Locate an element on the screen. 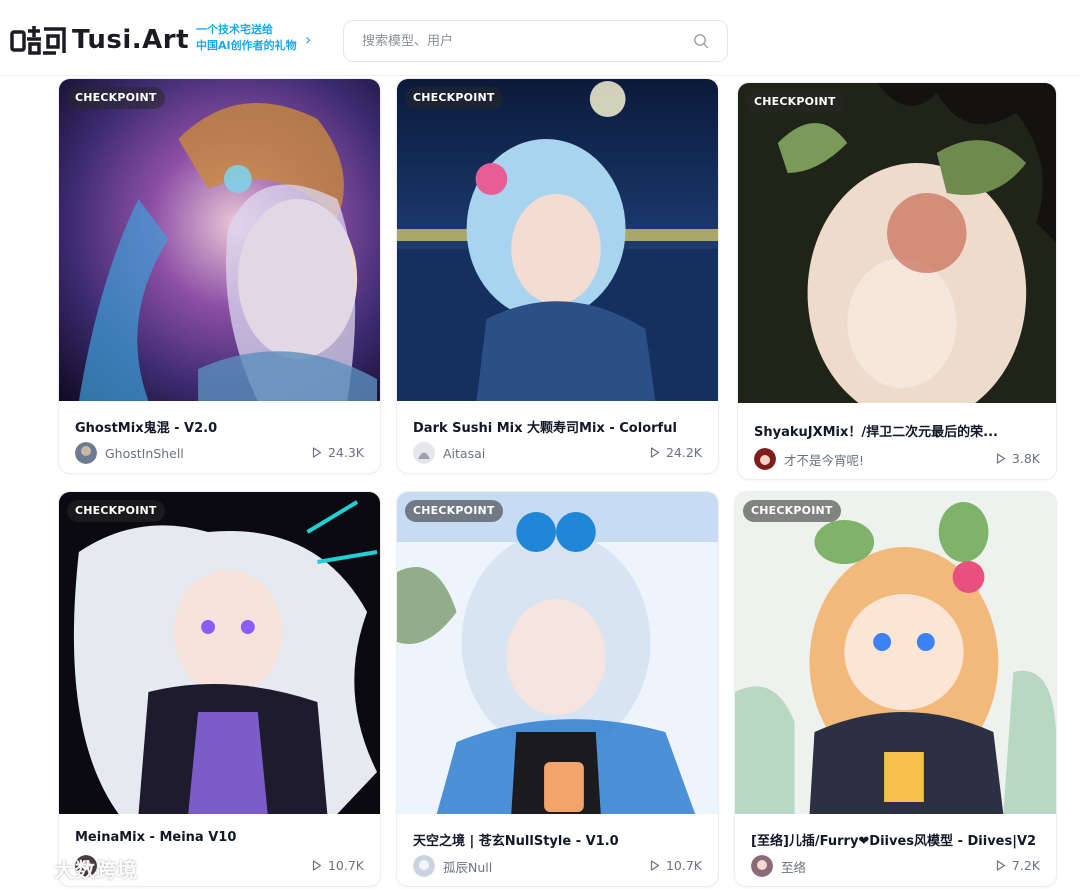  author-link: 才不是今宵呢! is located at coordinates (809, 459).